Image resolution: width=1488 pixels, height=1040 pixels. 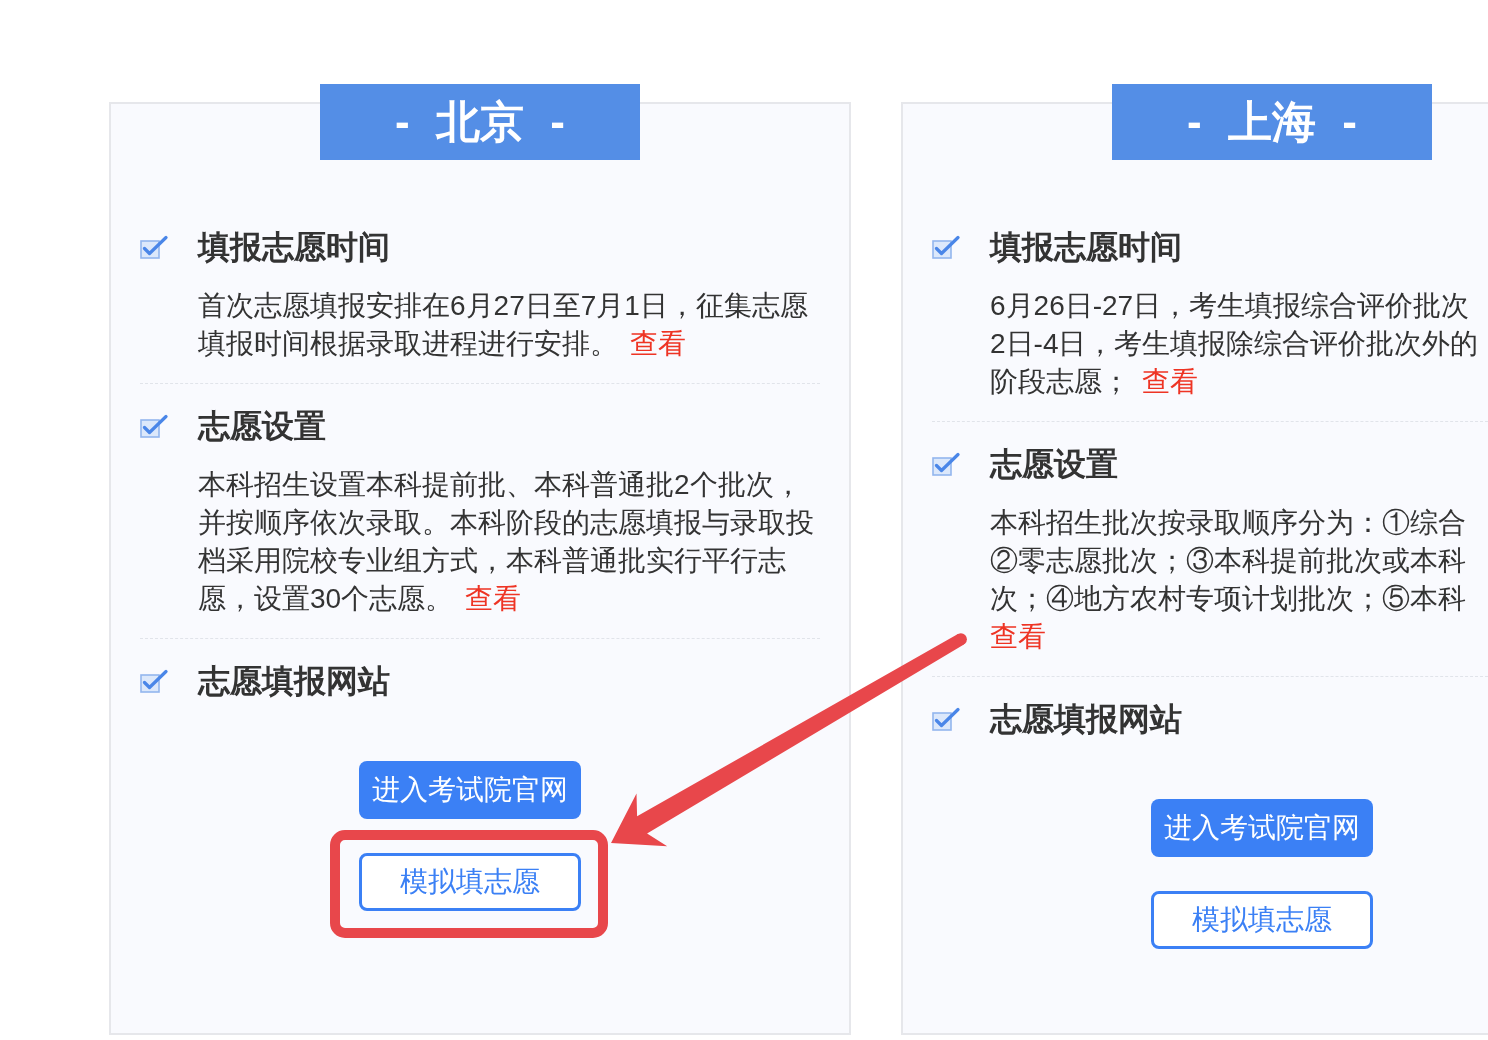 What do you see at coordinates (506, 542) in the screenshot?
I see `section-text: 本科招生设置本科提前批、本科普通批2个批次，并按顺序依次录取。本科阶段的志愿填报与录取投档采用院校专业组方式，本科普通批实行平行志愿，设置30个志愿。 查看` at bounding box center [506, 542].